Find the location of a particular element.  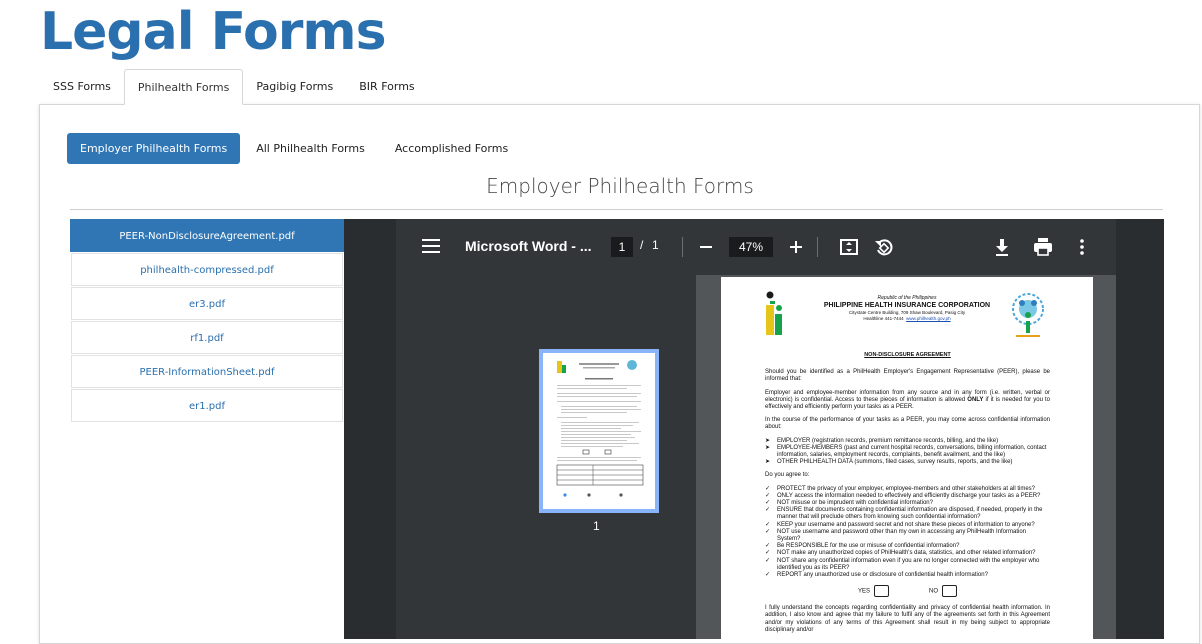

viewer-gutter-right is located at coordinates (1140, 429).